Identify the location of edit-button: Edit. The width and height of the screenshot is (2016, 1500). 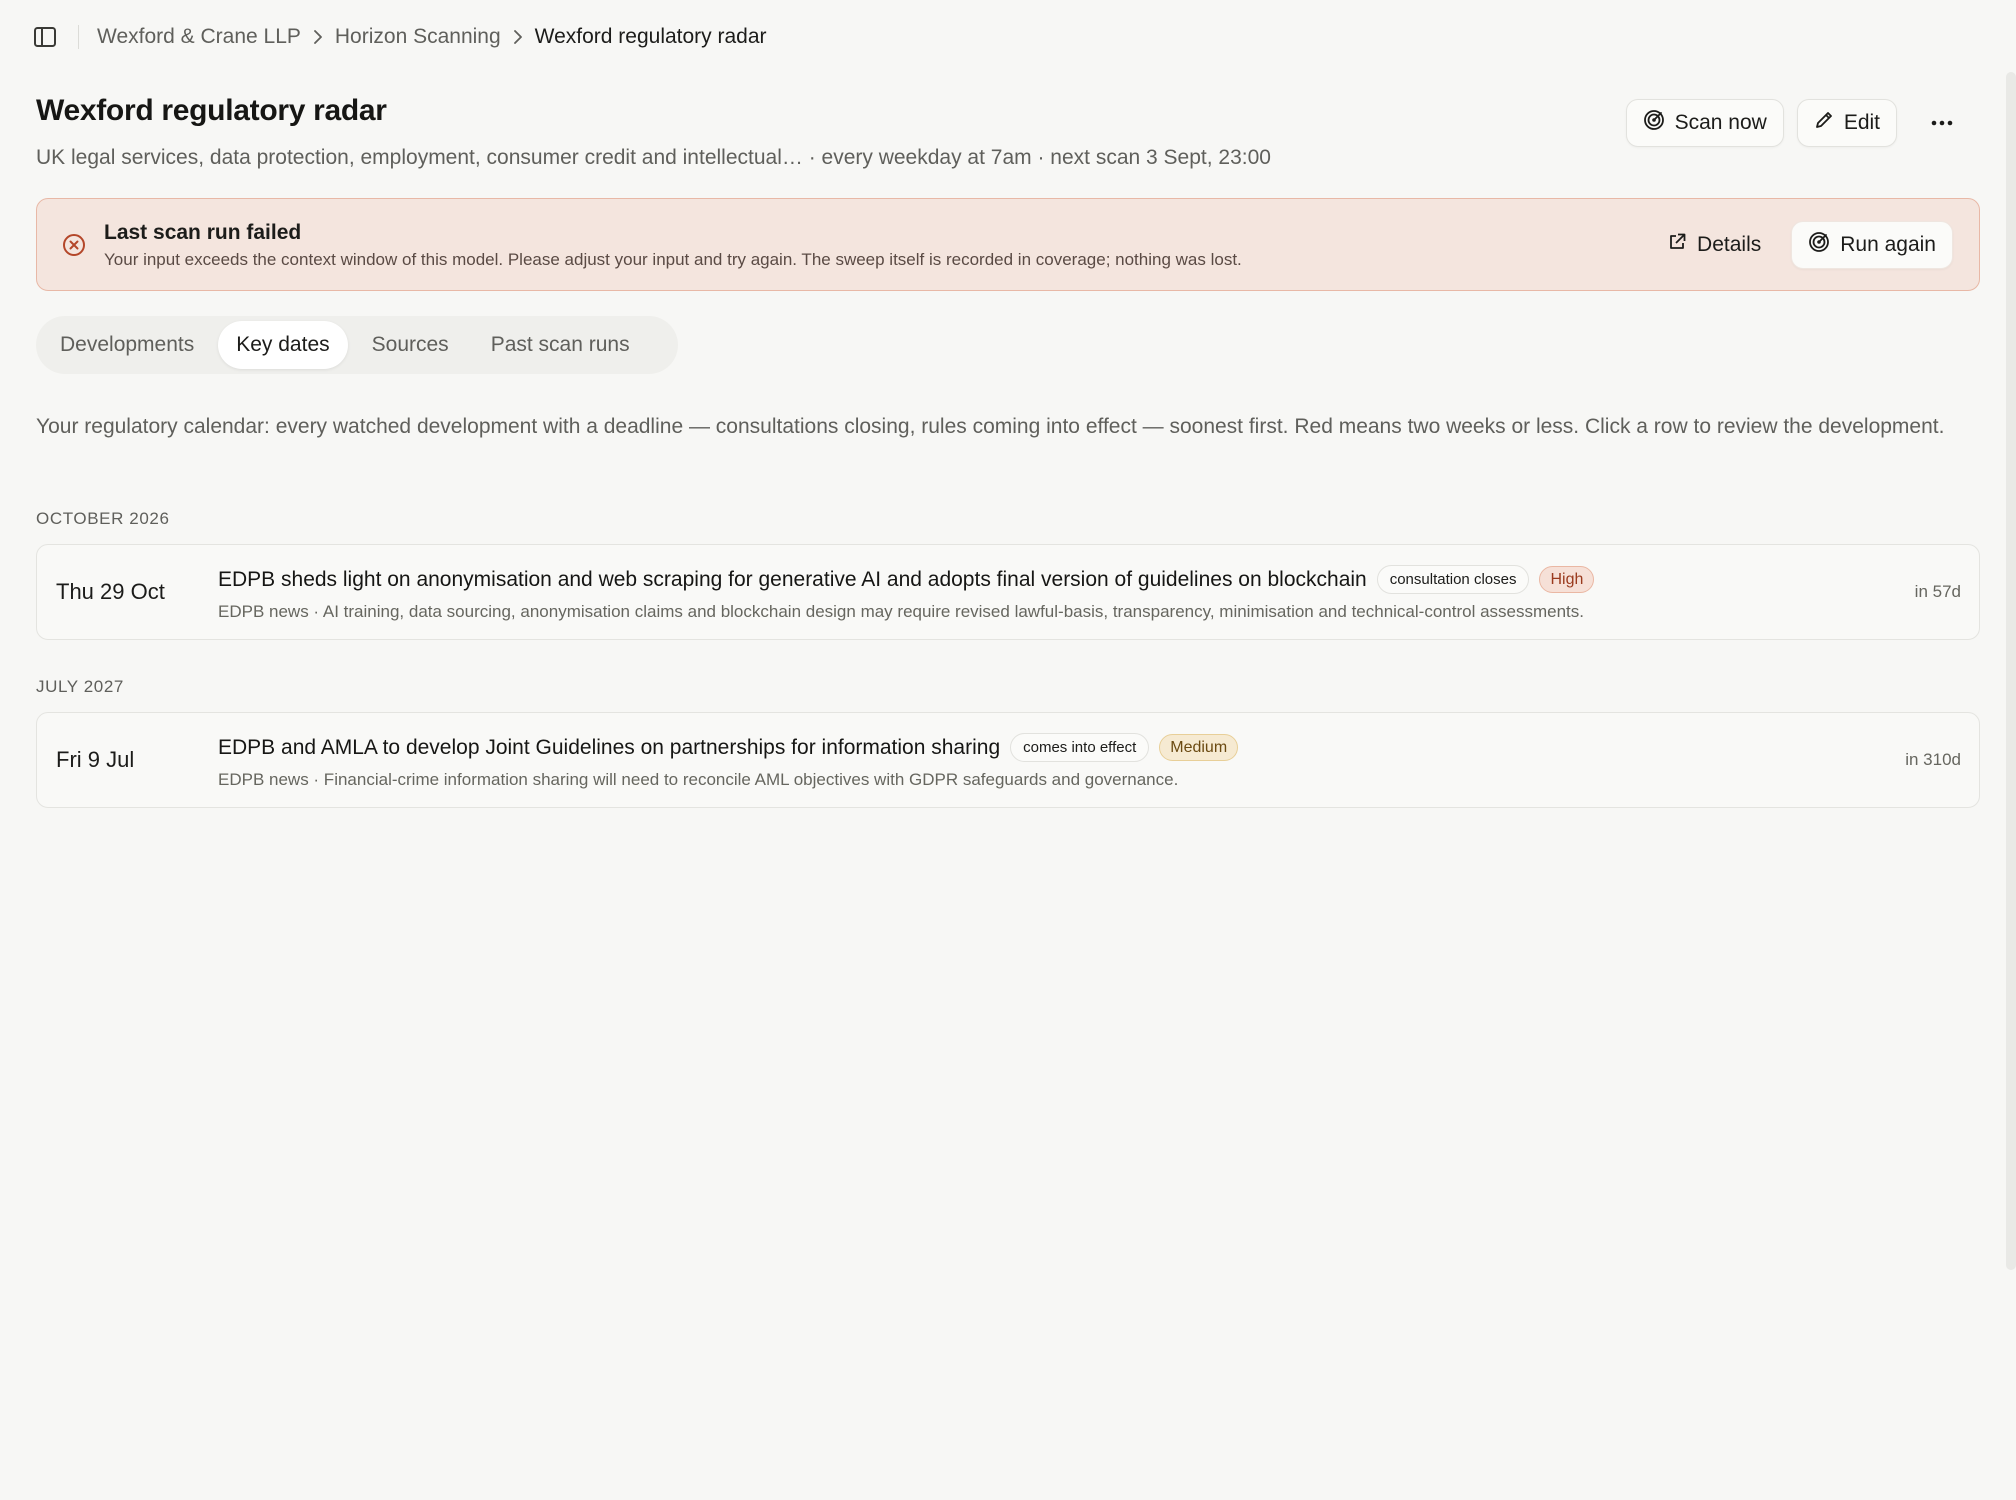
(1846, 123).